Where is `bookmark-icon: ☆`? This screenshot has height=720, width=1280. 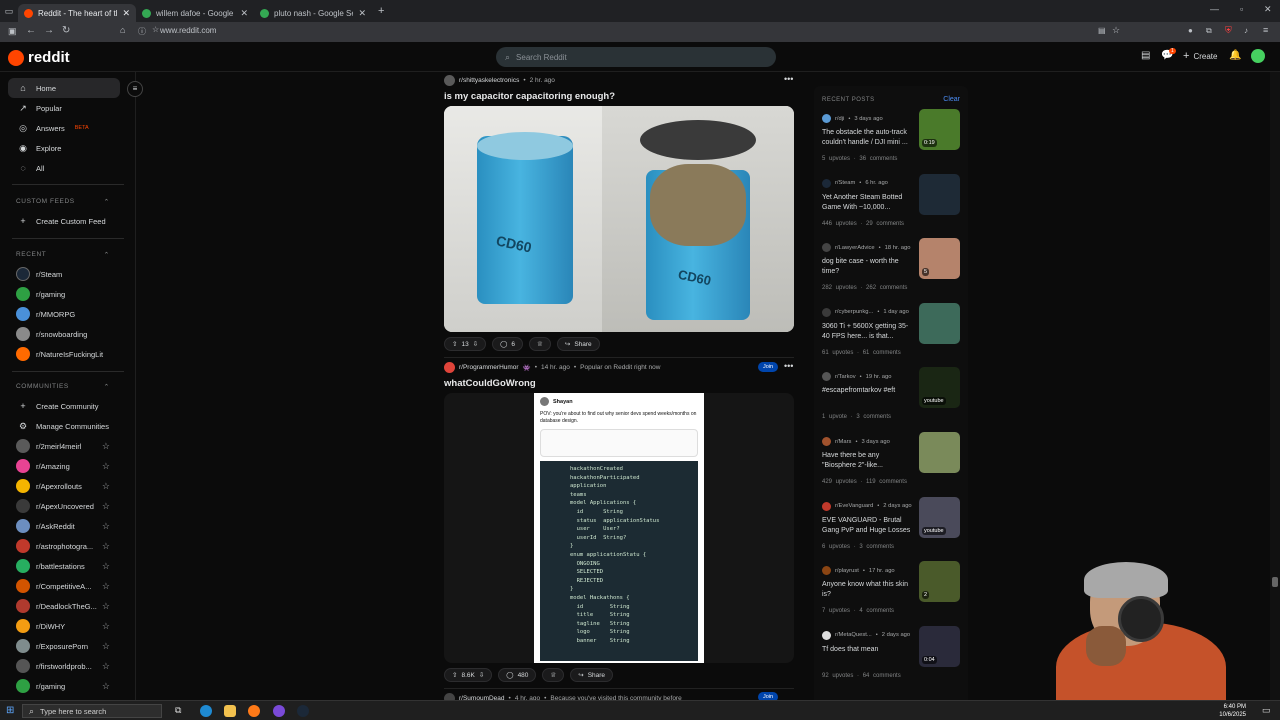
bookmark-icon: ☆ is located at coordinates (1116, 30).